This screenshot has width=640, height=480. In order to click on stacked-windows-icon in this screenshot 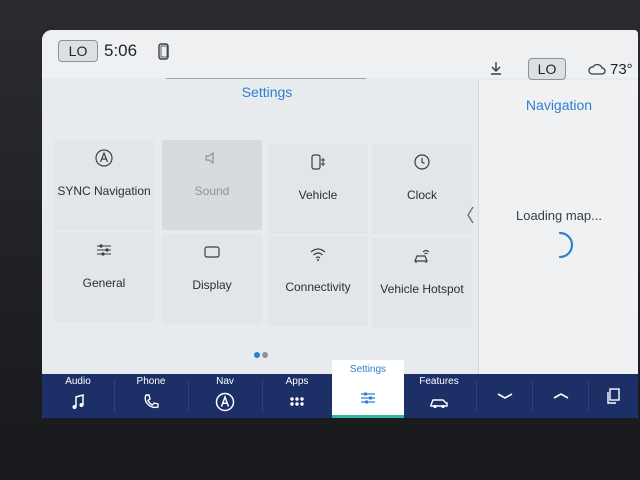, I will do `click(613, 396)`.